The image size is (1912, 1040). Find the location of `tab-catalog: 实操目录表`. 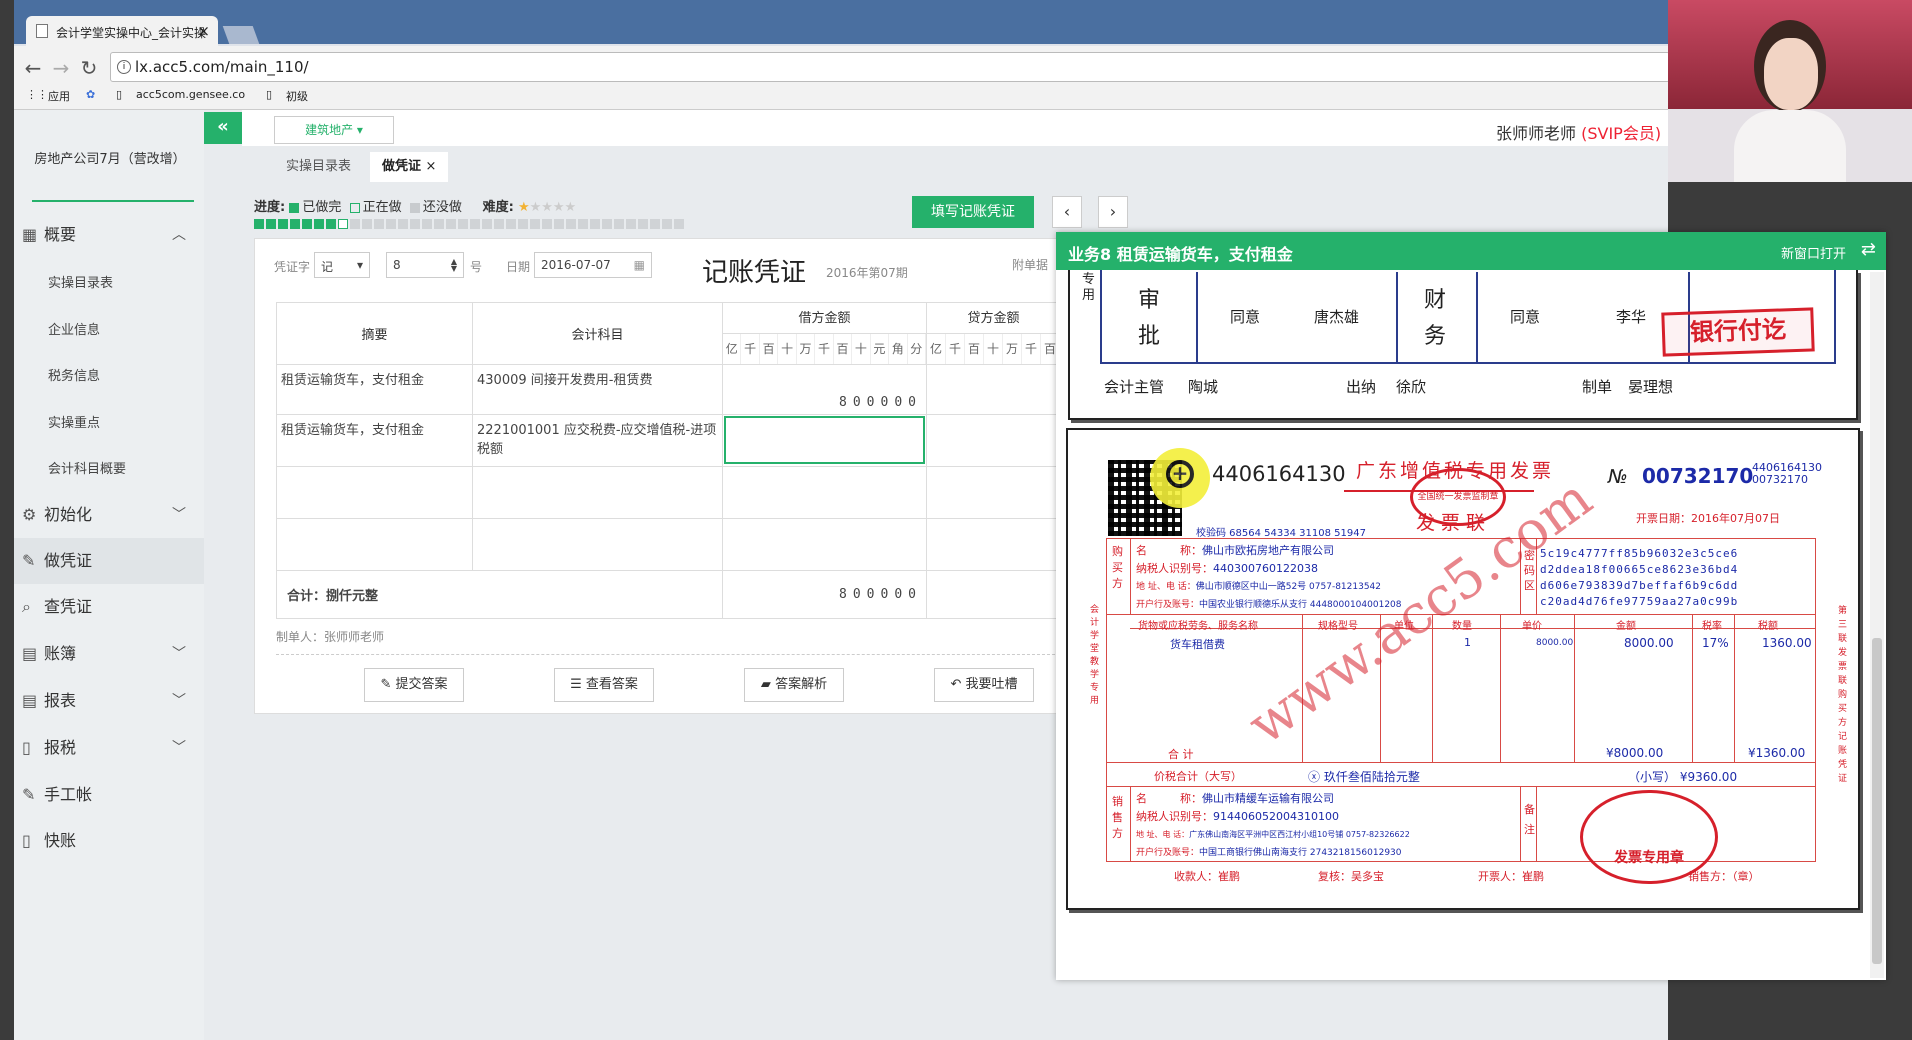

tab-catalog: 实操目录表 is located at coordinates (318, 167).